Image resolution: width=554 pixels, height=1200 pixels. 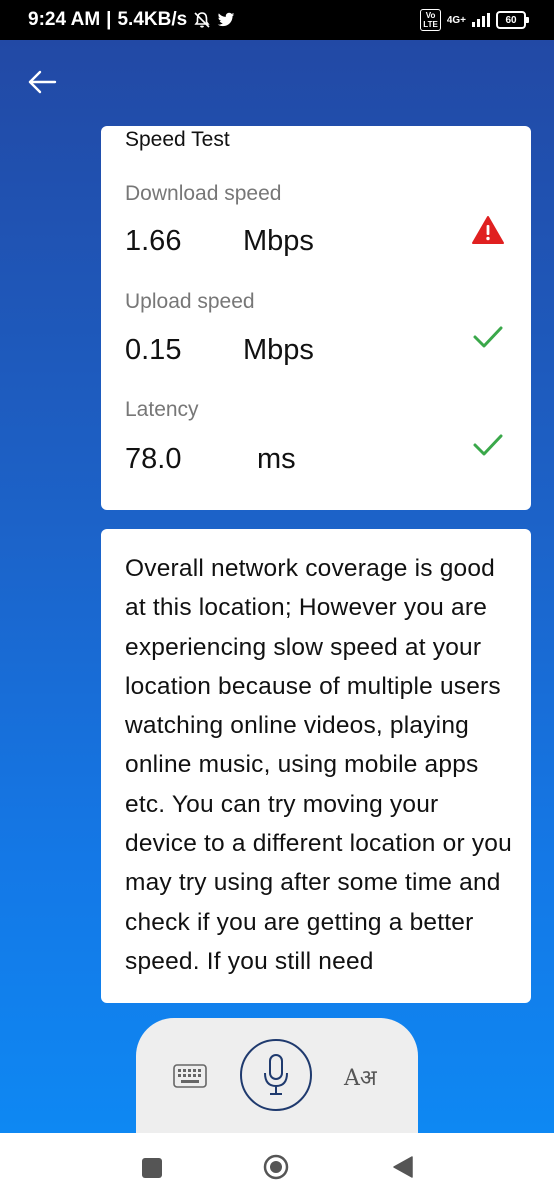 I want to click on back-triangle-icon, so click(x=403, y=1167).